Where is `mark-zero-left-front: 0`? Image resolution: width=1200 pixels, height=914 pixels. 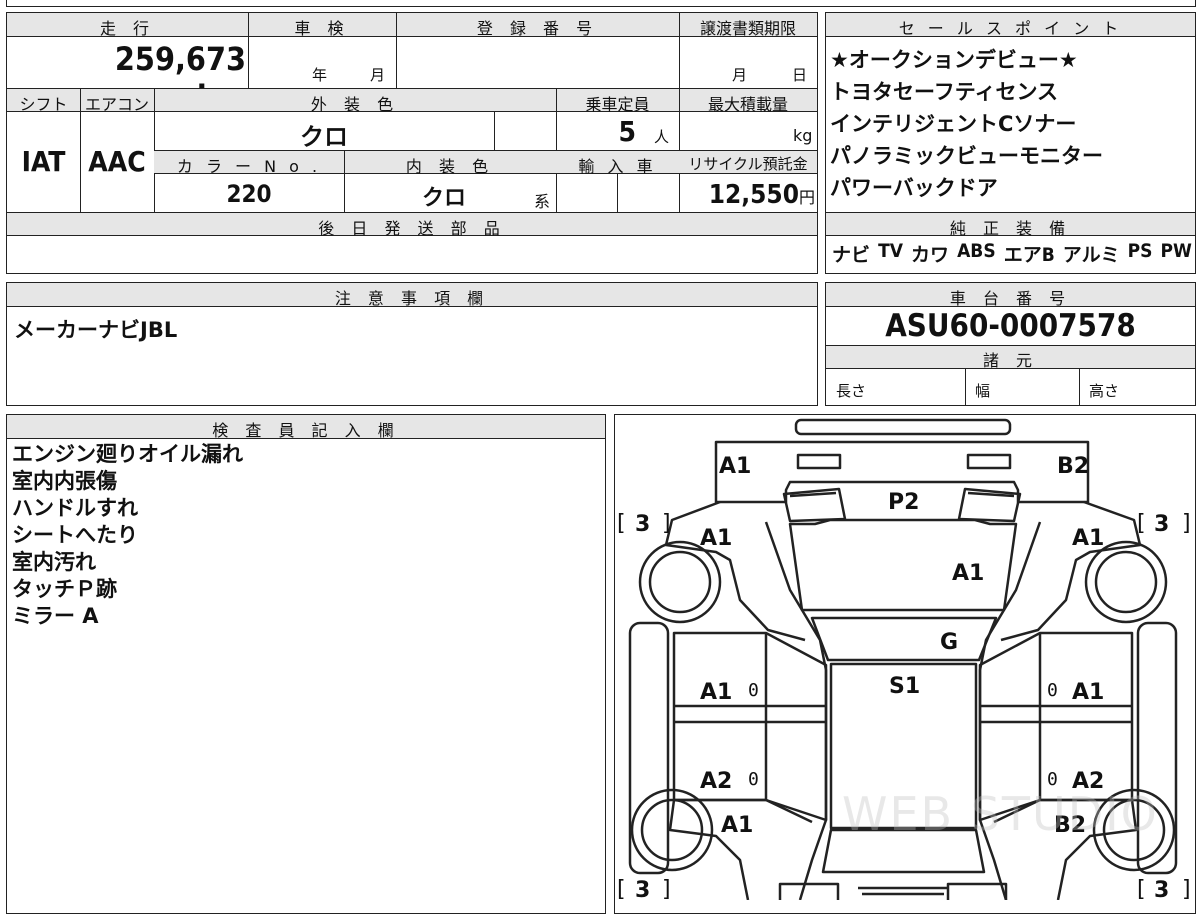
mark-zero-left-front: 0 is located at coordinates (753, 690).